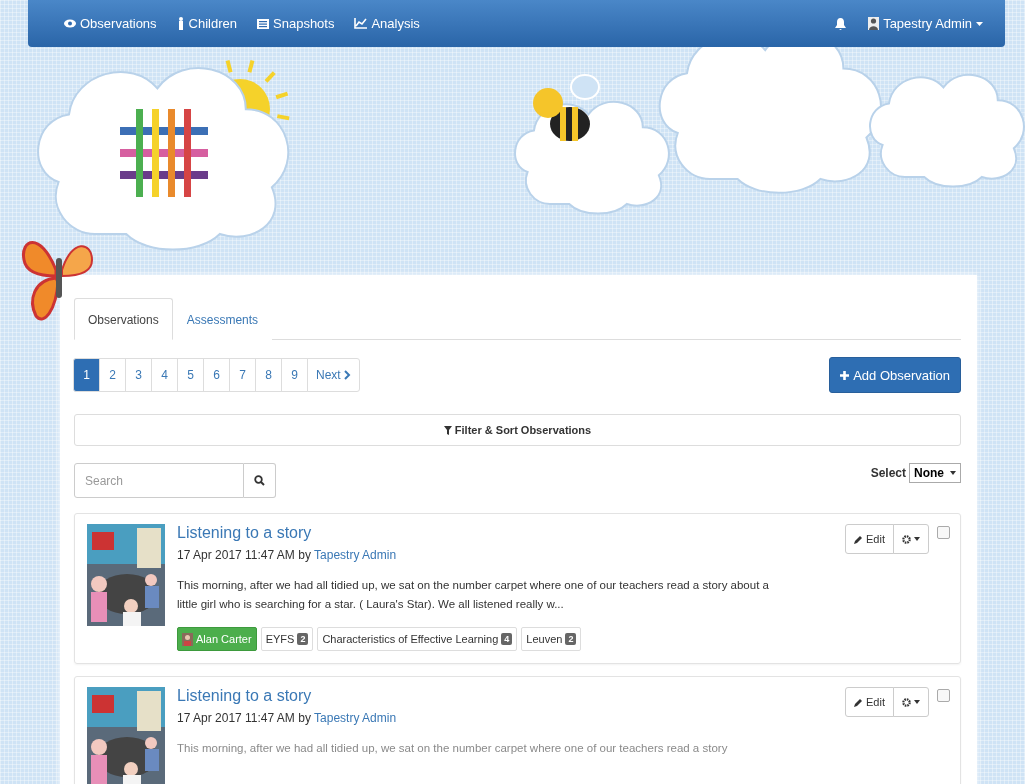 This screenshot has width=1025, height=784. Describe the element at coordinates (187, 639) in the screenshot. I see `avatar-icon` at that location.